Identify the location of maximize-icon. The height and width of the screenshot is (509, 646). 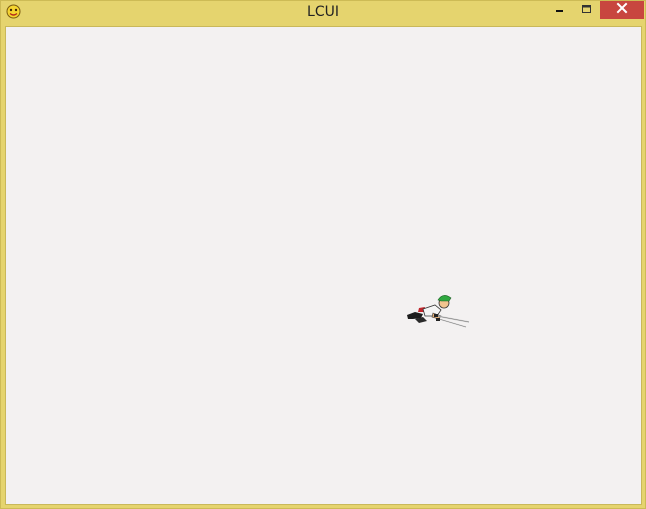
(587, 10).